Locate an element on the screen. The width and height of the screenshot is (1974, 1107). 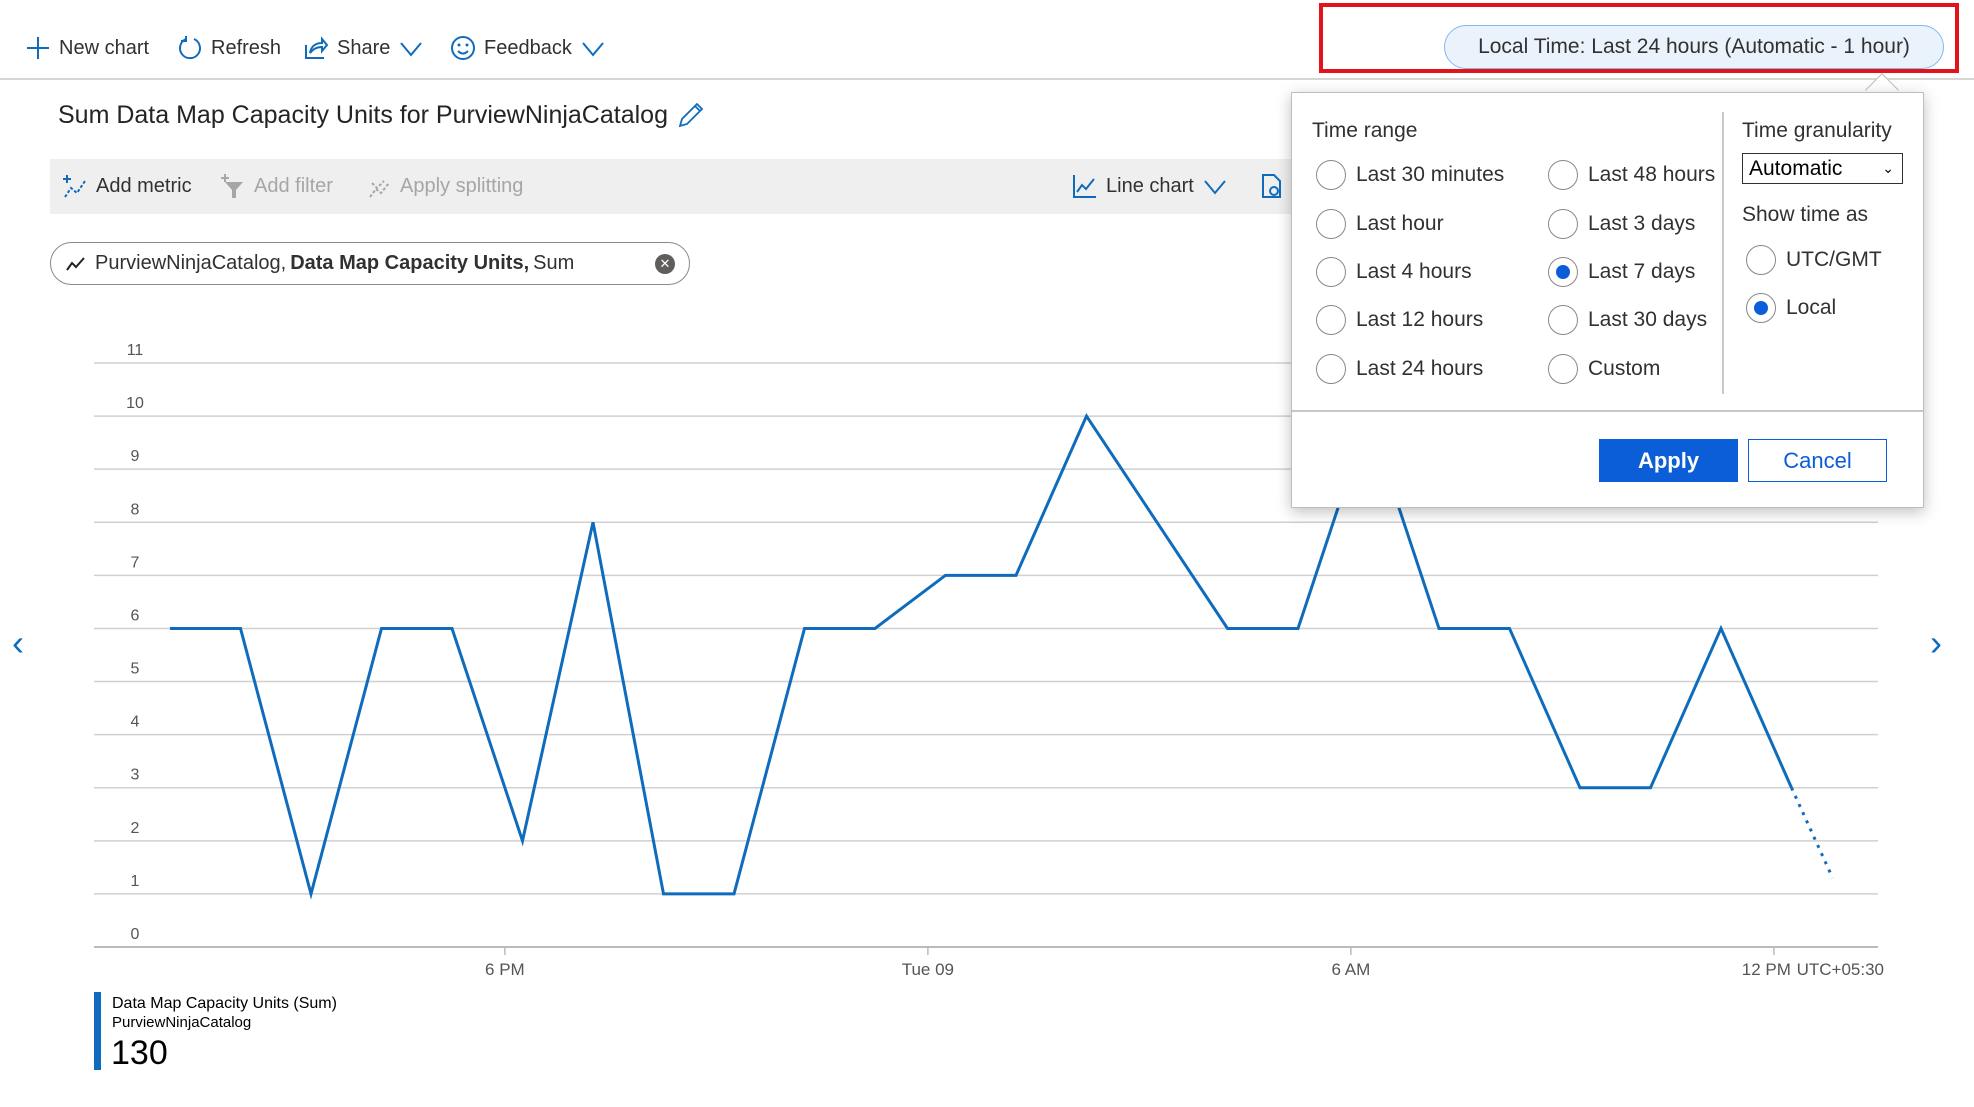
time-range-option: Last 48 hours is located at coordinates (1631, 175).